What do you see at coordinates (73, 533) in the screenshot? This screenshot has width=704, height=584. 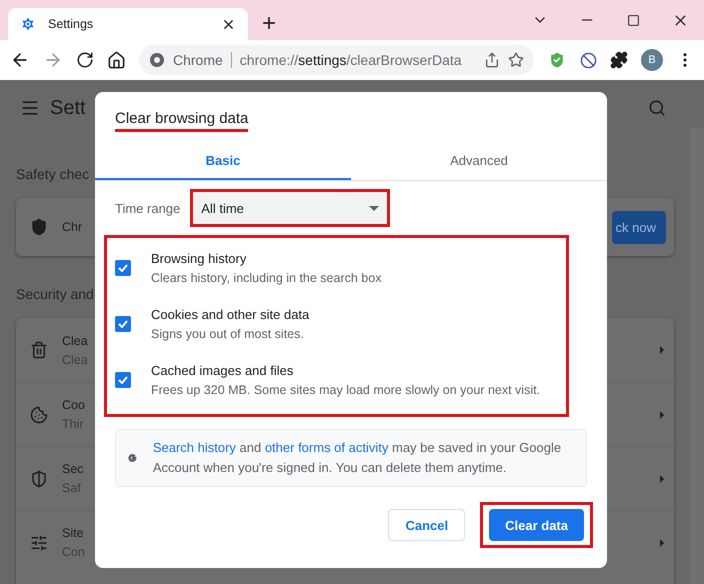 I see `row-title: Site` at bounding box center [73, 533].